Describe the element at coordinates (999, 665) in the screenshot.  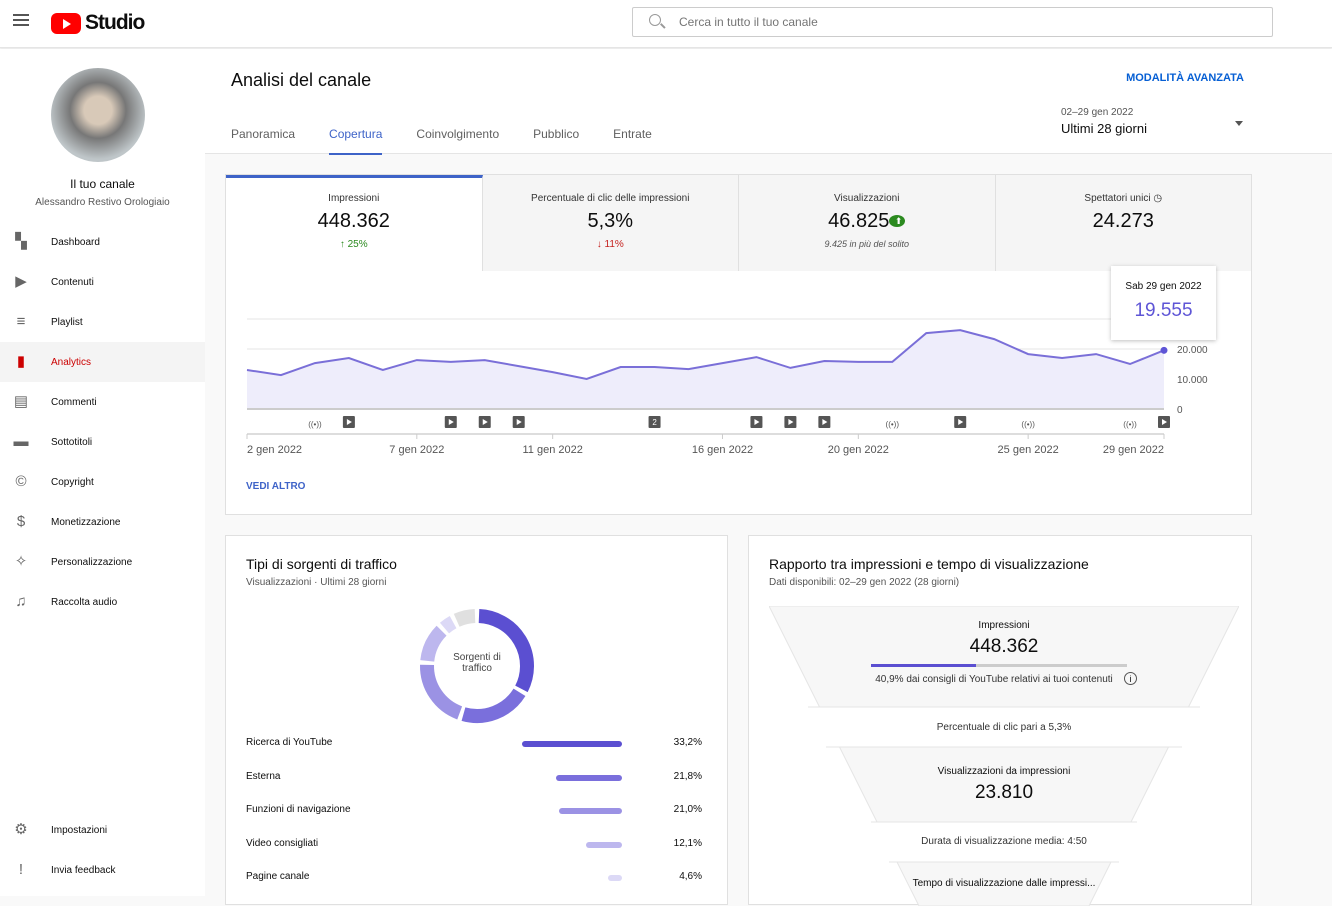
I see `recommend-progress` at that location.